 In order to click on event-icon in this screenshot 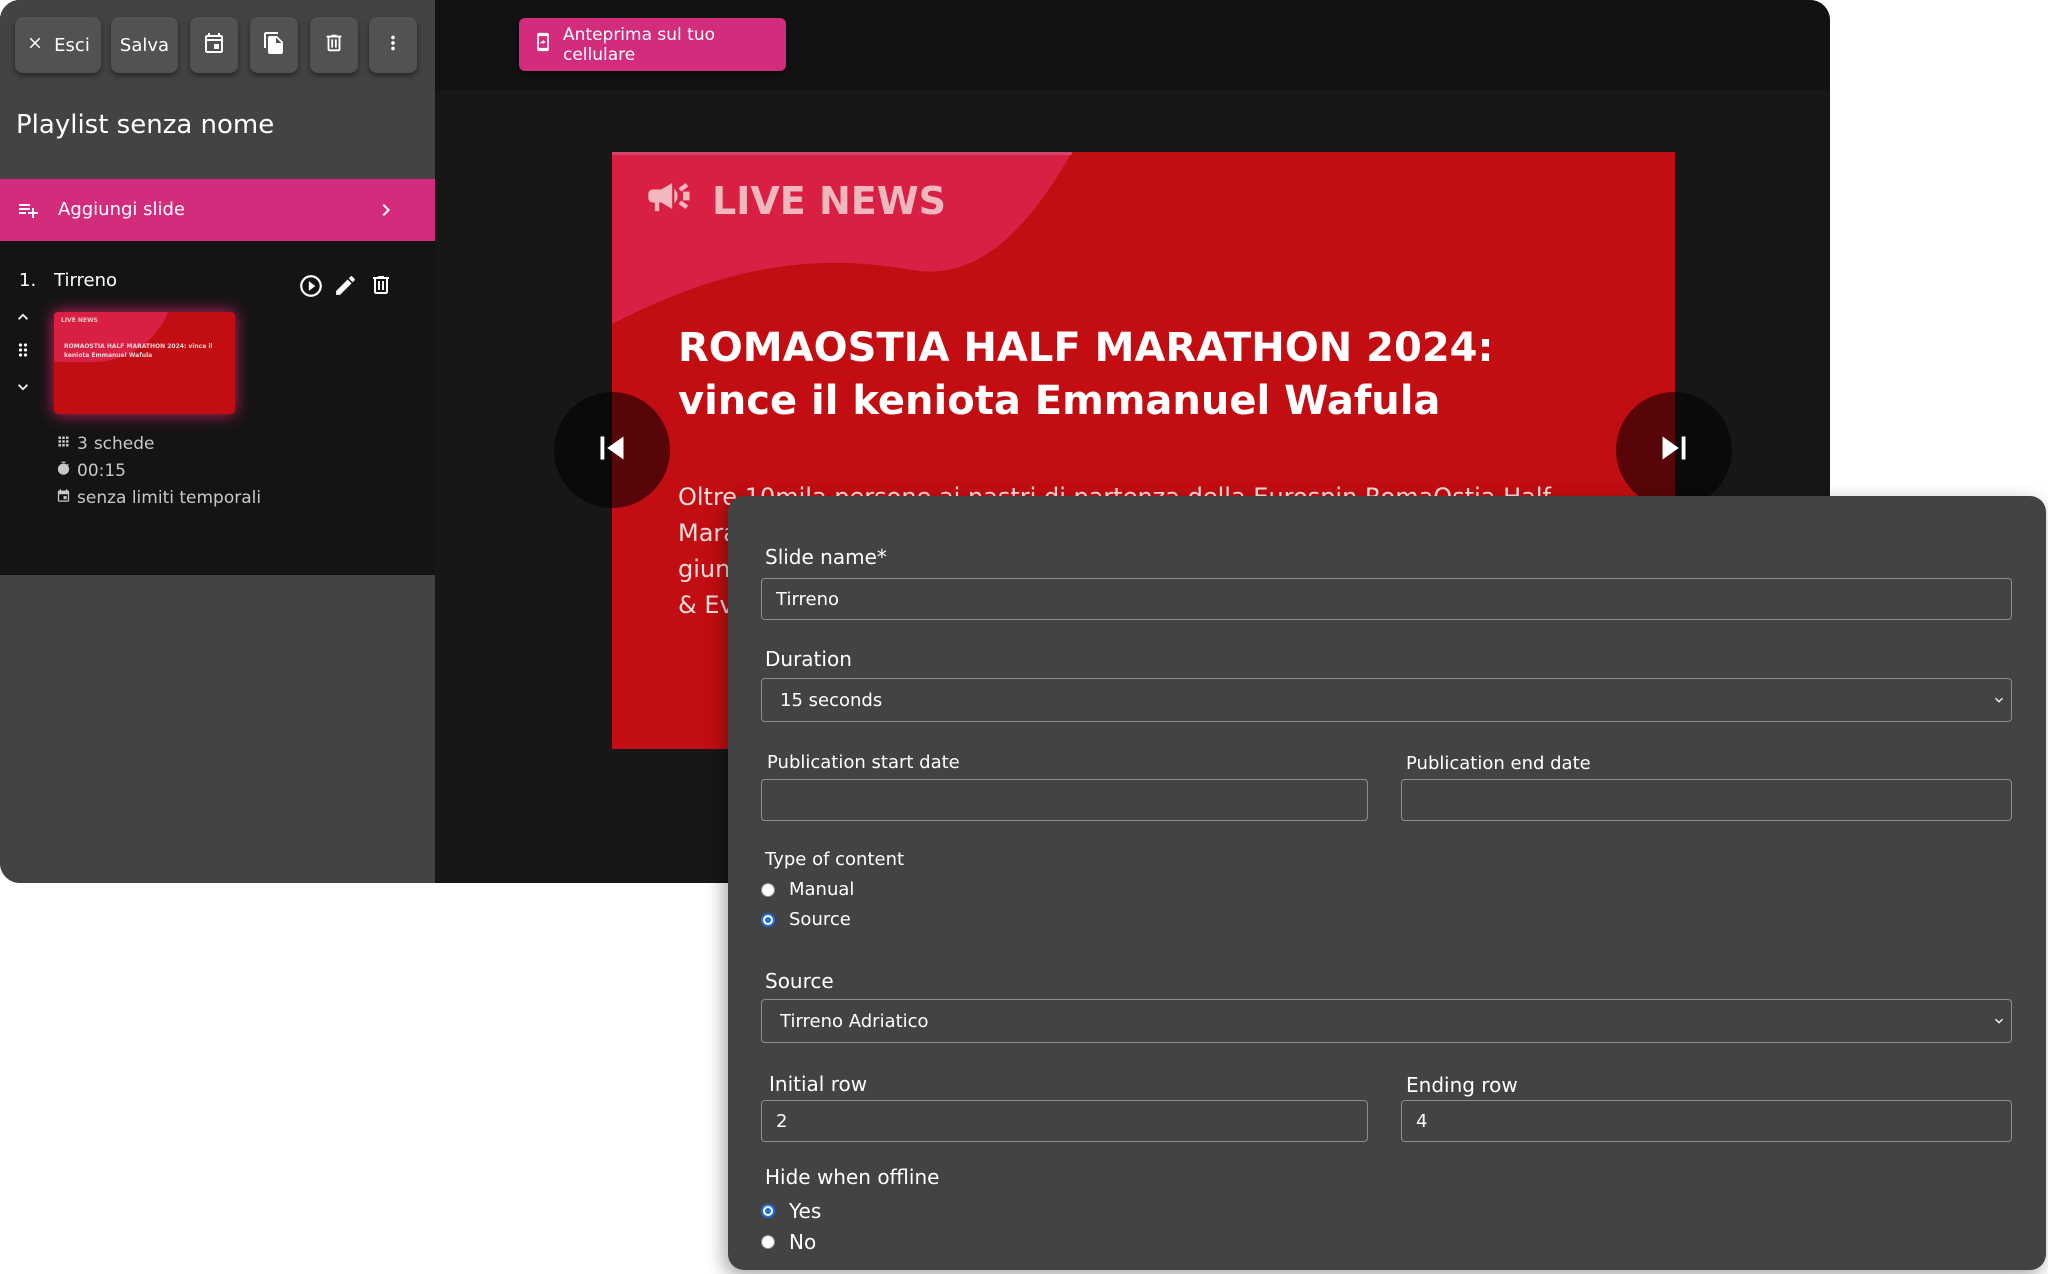, I will do `click(63, 498)`.